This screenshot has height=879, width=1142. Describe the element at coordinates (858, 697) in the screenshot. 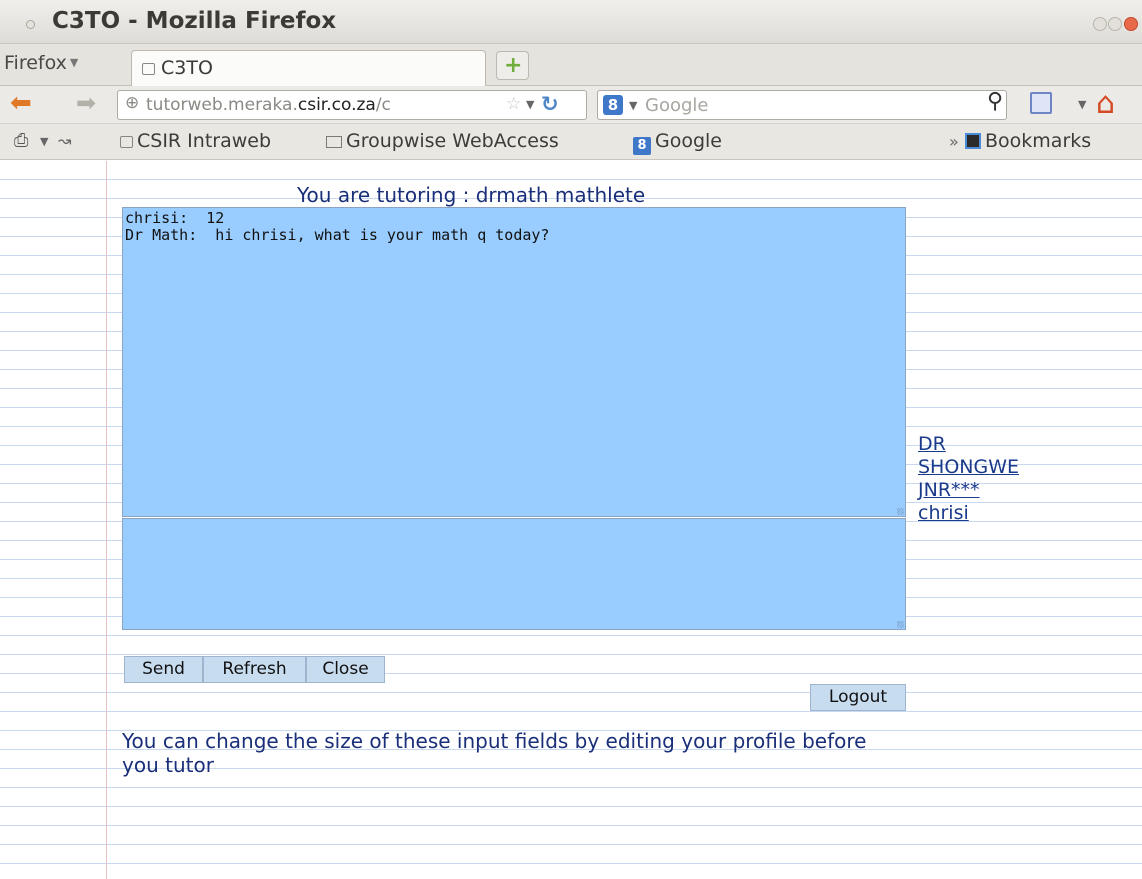

I see `logout-button: Logout` at that location.